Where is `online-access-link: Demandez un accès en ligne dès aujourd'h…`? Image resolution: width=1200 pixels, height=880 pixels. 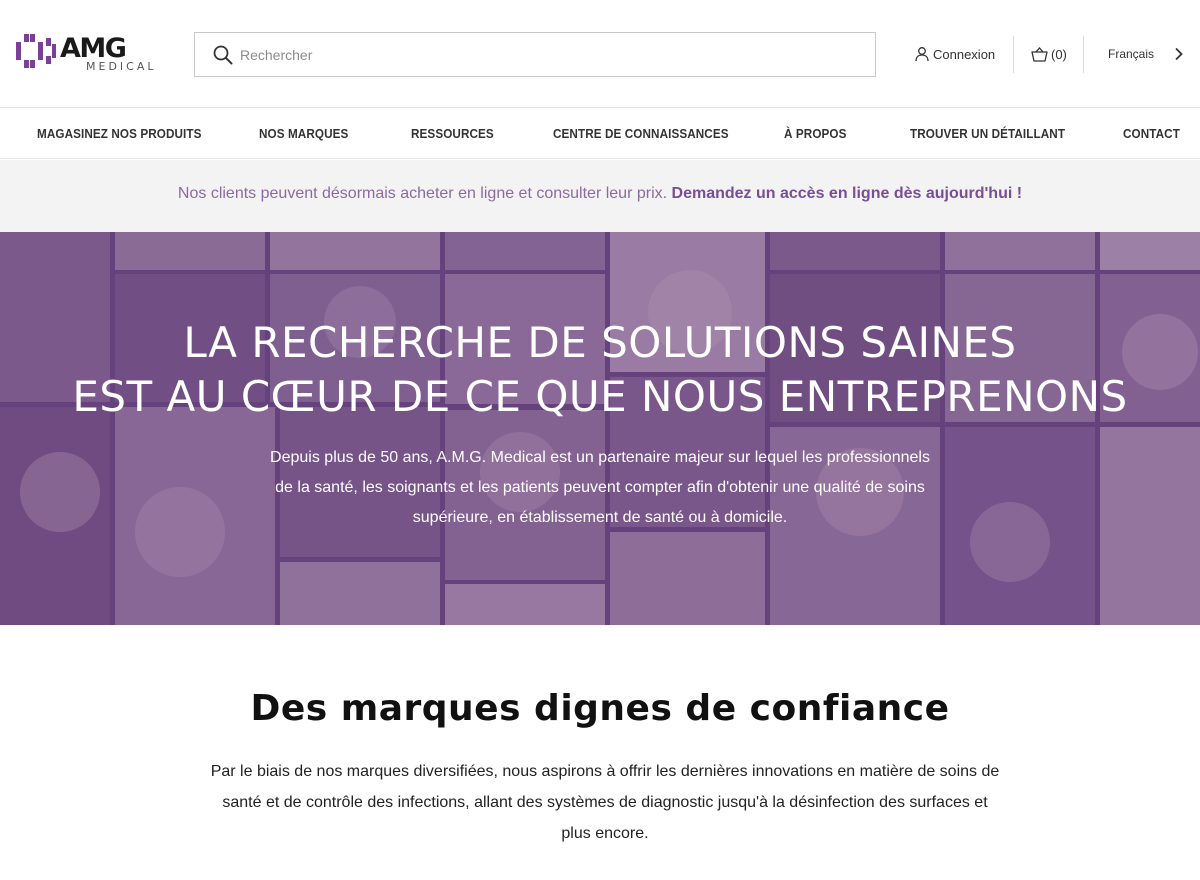
online-access-link: Demandez un accès en ligne dès aujourd'h… is located at coordinates (847, 193).